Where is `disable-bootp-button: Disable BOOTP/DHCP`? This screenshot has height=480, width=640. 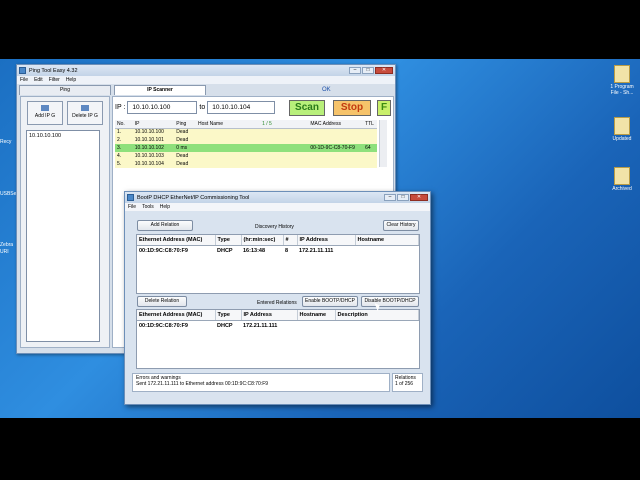 disable-bootp-button: Disable BOOTP/DHCP is located at coordinates (390, 301).